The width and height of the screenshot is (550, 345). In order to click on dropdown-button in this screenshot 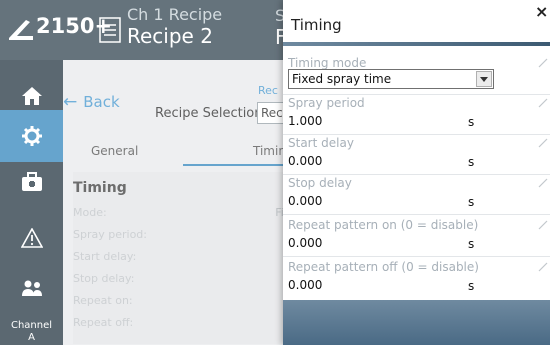, I will do `click(484, 79)`.